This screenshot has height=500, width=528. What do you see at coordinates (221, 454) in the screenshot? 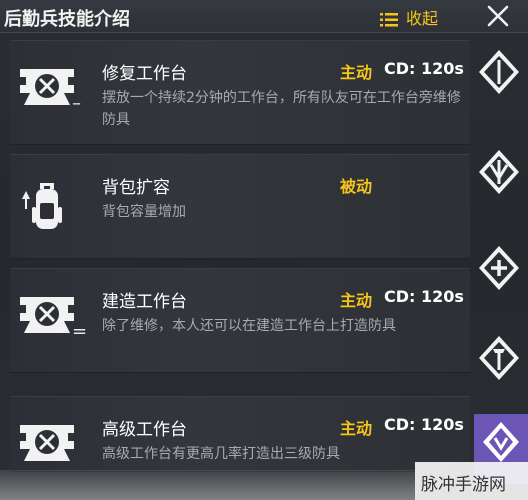
I see `skill-description: 高级工作台有更高几率打造出三级防具` at bounding box center [221, 454].